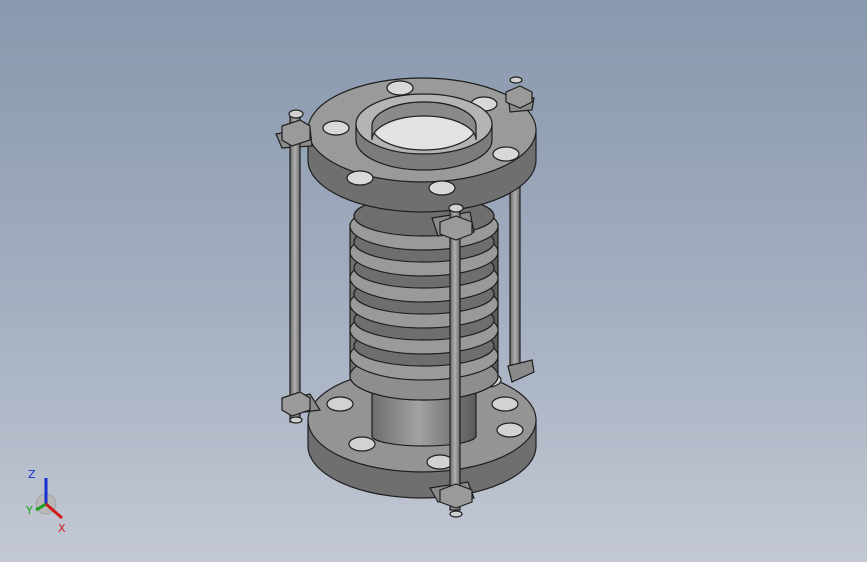 The height and width of the screenshot is (562, 867). Describe the element at coordinates (519, 92) in the screenshot. I see `tie-rod-right-top-nut` at that location.